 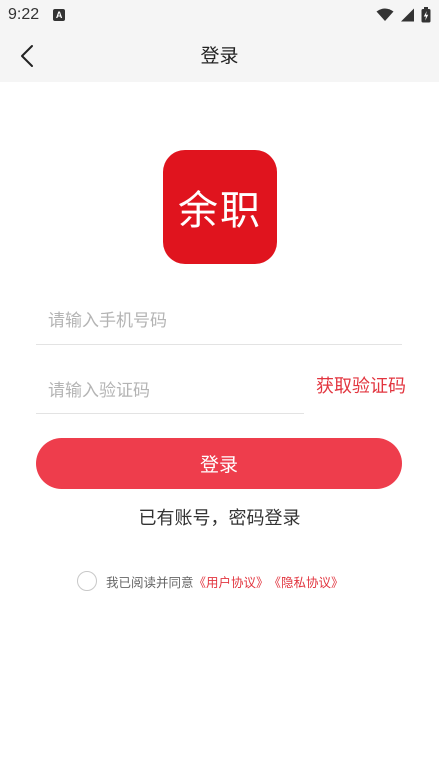 I want to click on a-notification-icon: A, so click(x=59, y=15).